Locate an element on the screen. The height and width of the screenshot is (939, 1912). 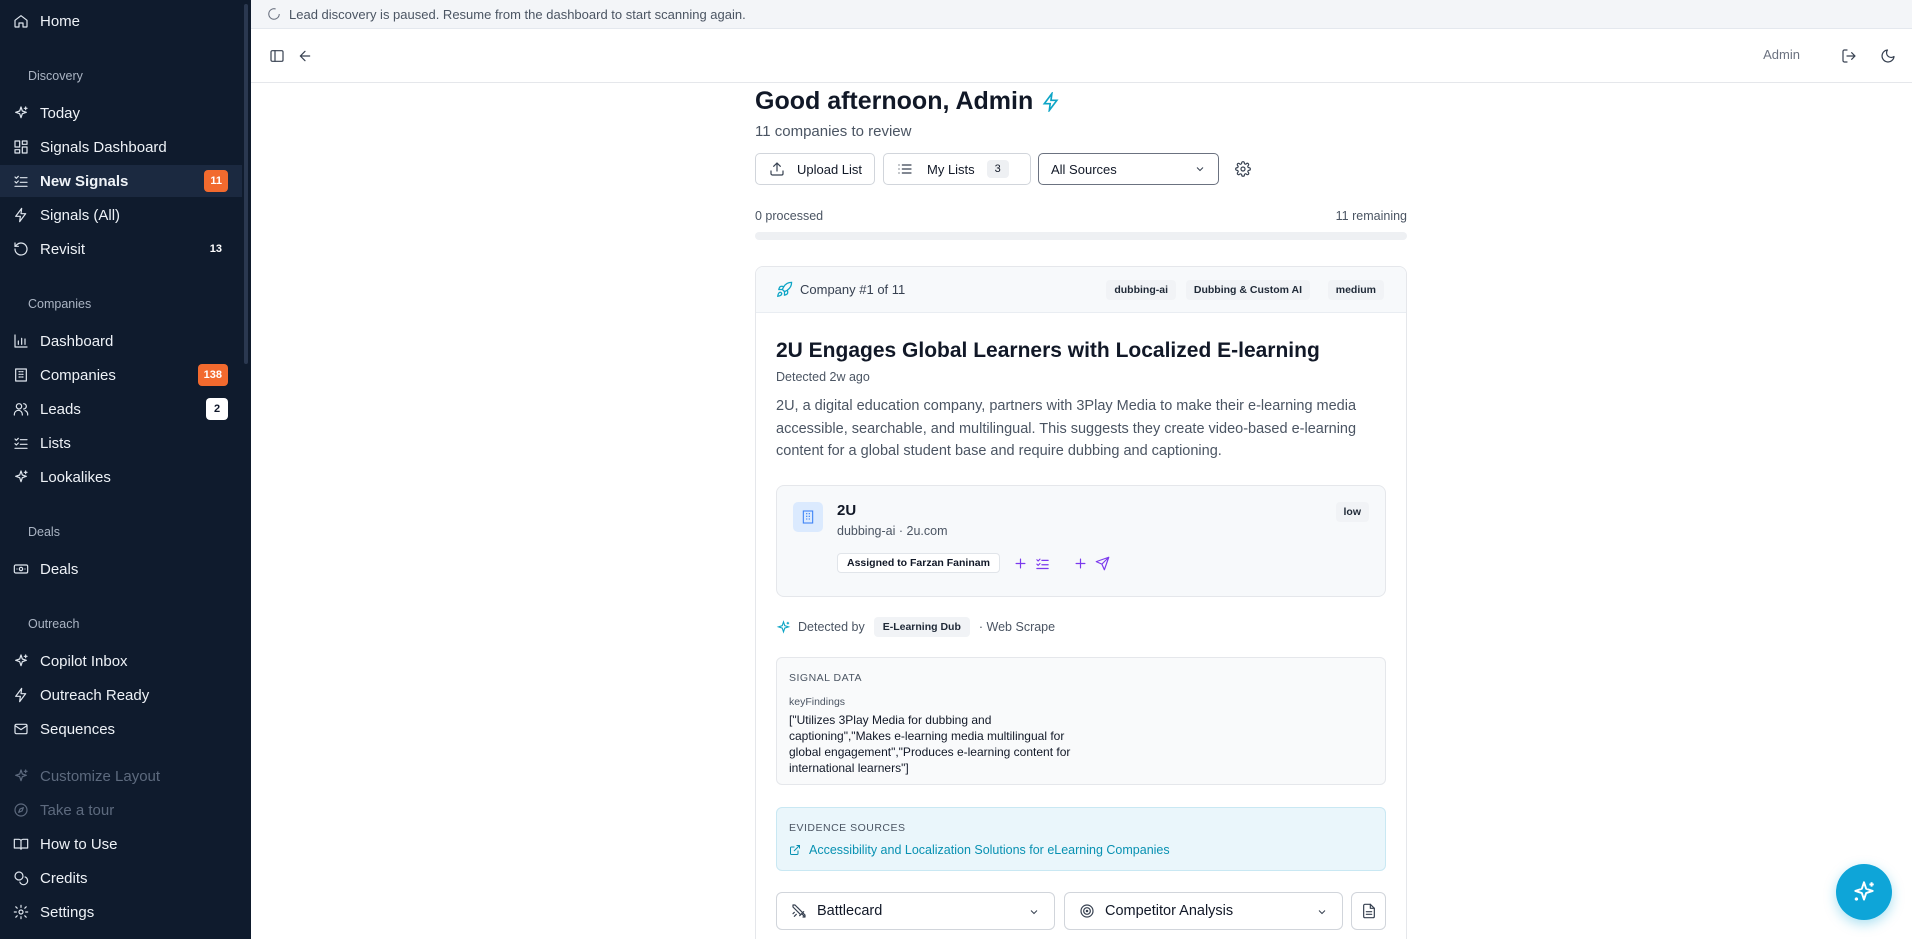
sidebar-item-home: Home is located at coordinates (121, 21).